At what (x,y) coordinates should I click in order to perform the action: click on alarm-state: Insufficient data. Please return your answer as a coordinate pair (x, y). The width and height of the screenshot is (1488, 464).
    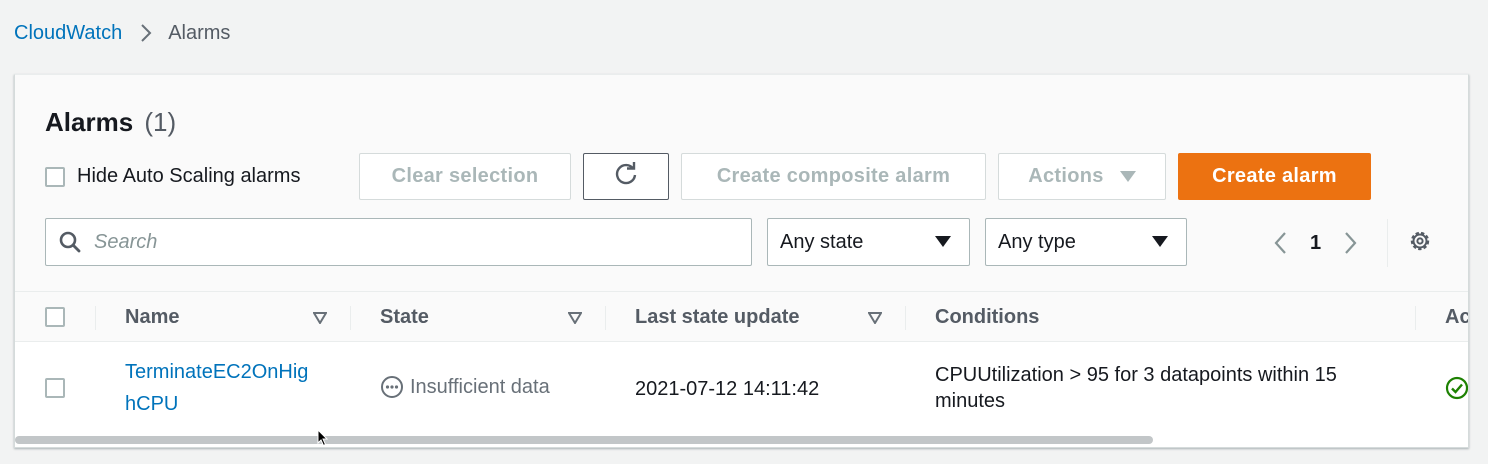
    Looking at the image, I should click on (465, 387).